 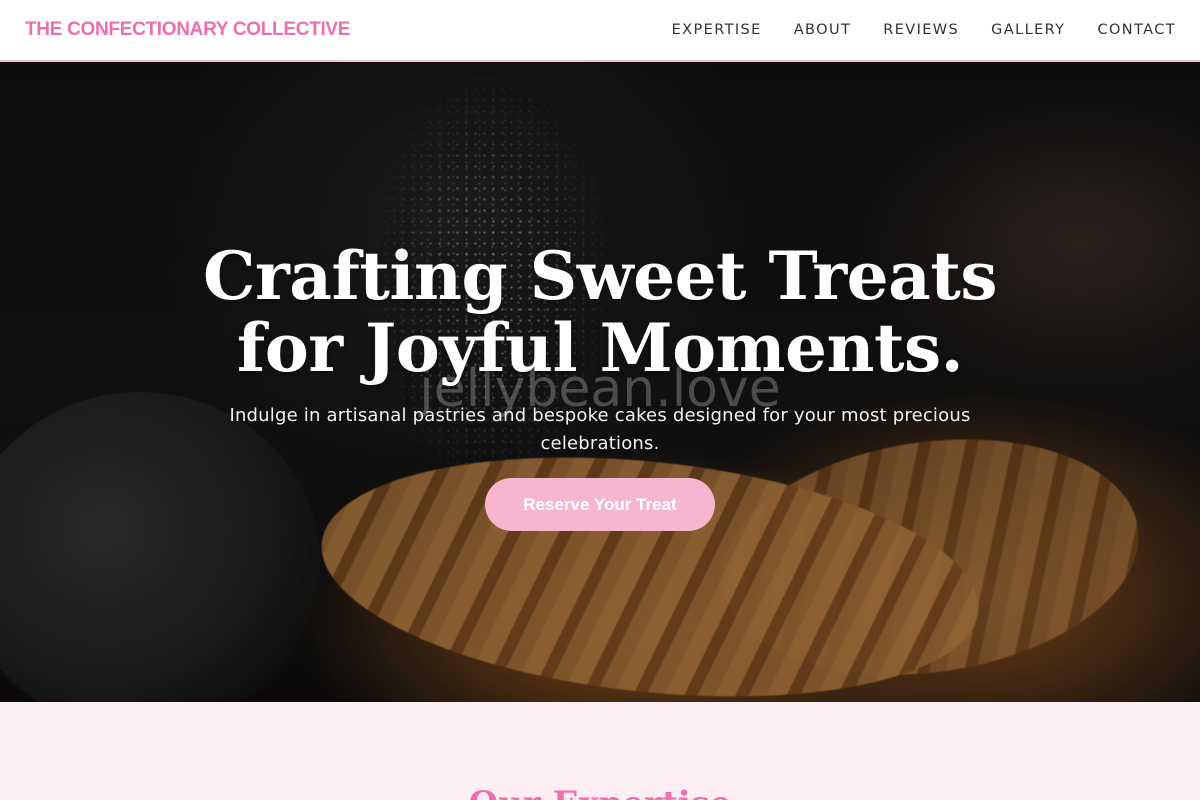 I want to click on expertise-section: Our Expertise, so click(x=600, y=751).